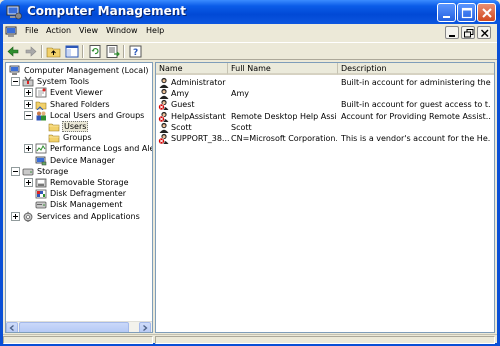  What do you see at coordinates (250, 32) in the screenshot?
I see `menu-bar: File Action View Window Help` at bounding box center [250, 32].